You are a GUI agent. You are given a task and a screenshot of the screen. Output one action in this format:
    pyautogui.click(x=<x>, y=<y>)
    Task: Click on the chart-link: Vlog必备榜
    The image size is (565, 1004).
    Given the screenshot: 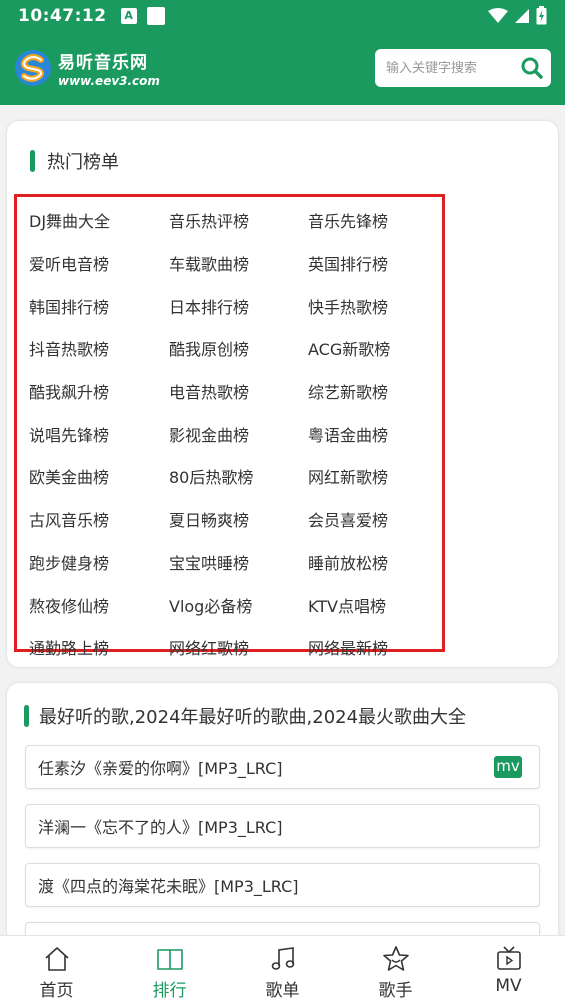 What is the action you would take?
    pyautogui.click(x=236, y=605)
    